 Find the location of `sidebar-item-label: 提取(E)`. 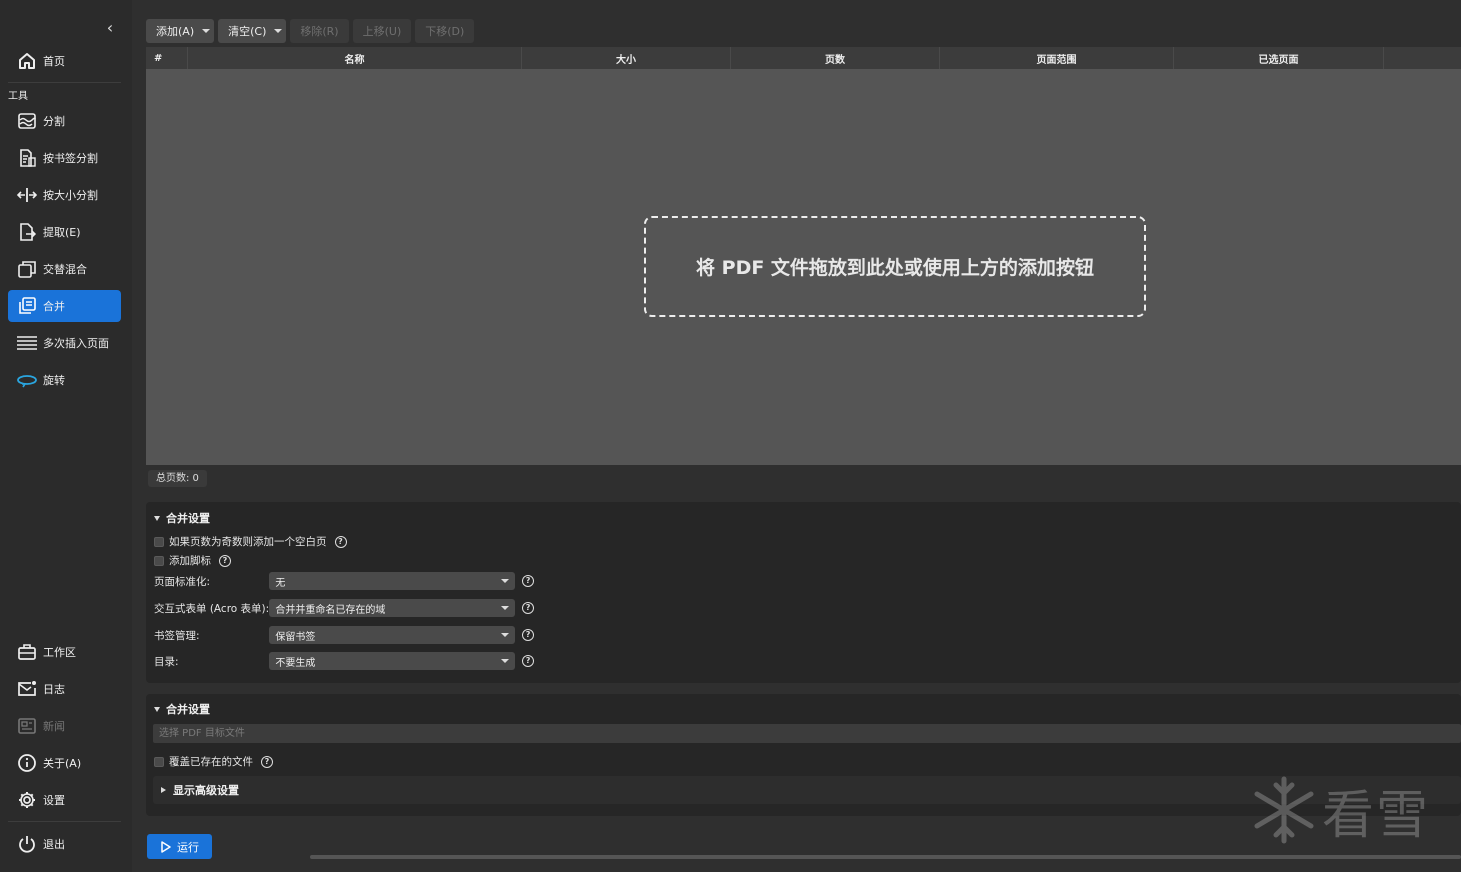

sidebar-item-label: 提取(E) is located at coordinates (62, 232).